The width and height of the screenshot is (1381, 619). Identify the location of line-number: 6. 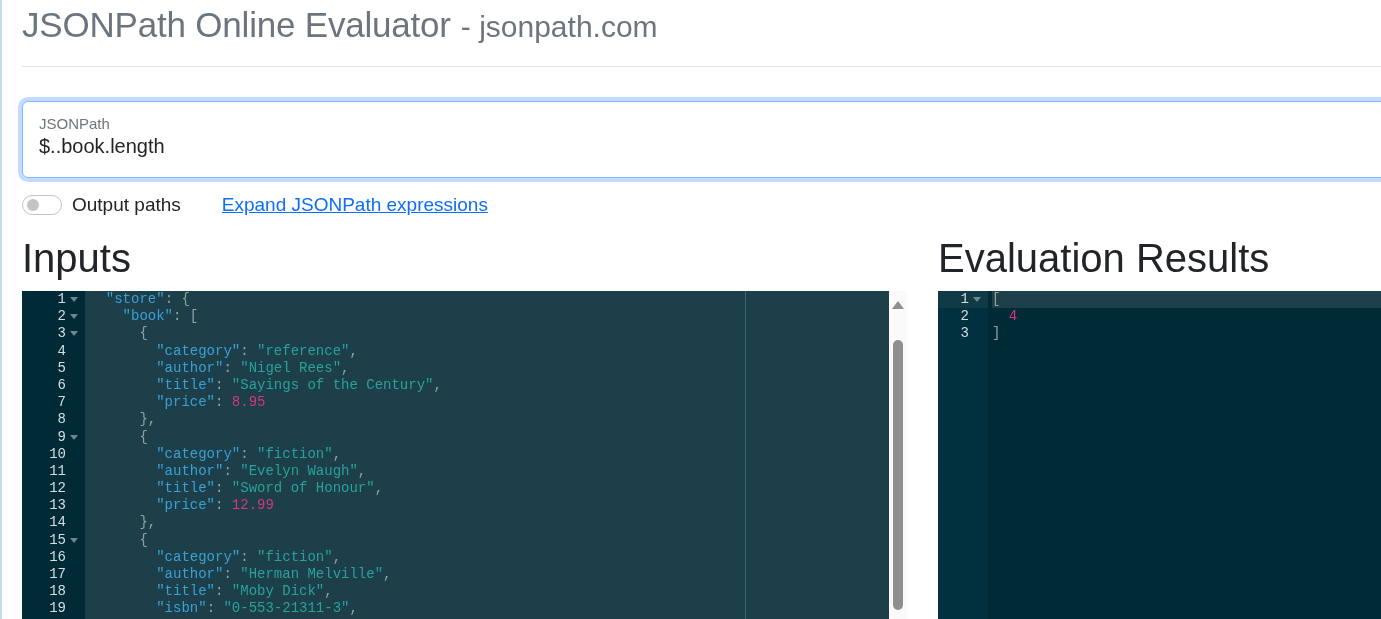
(61, 385).